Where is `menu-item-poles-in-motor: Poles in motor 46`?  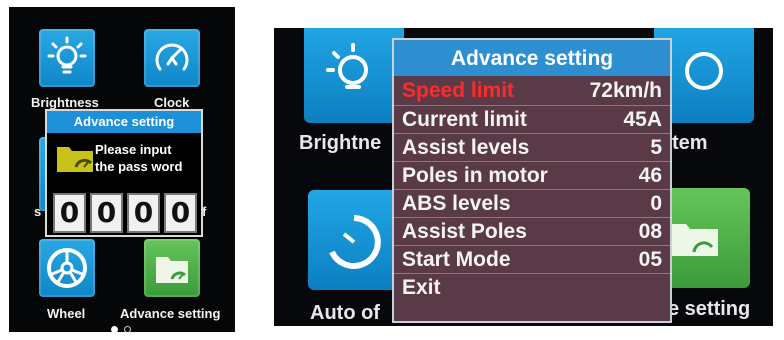 menu-item-poles-in-motor: Poles in motor 46 is located at coordinates (532, 175).